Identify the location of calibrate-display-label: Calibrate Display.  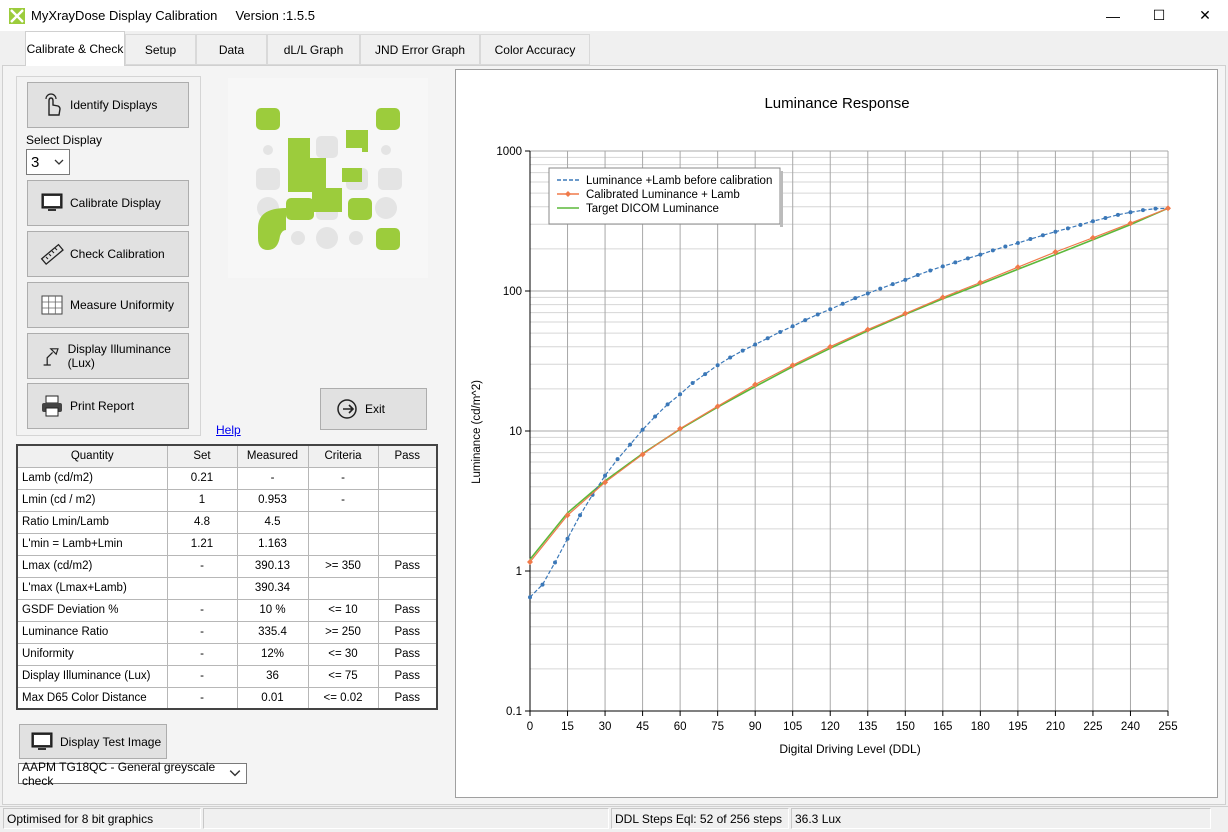
(115, 203).